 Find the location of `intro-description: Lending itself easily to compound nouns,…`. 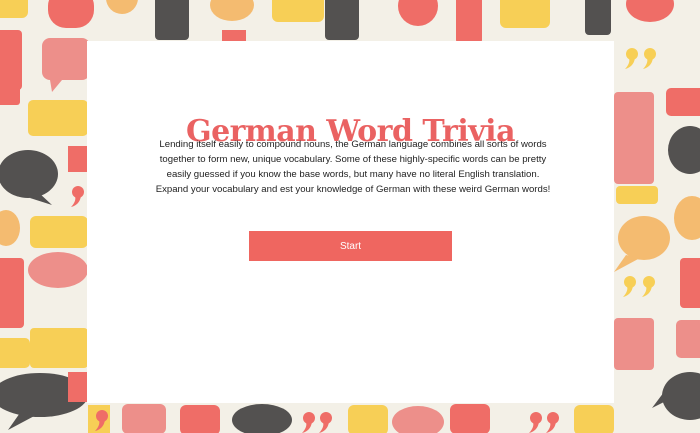

intro-description: Lending itself easily to compound nouns,… is located at coordinates (353, 167).